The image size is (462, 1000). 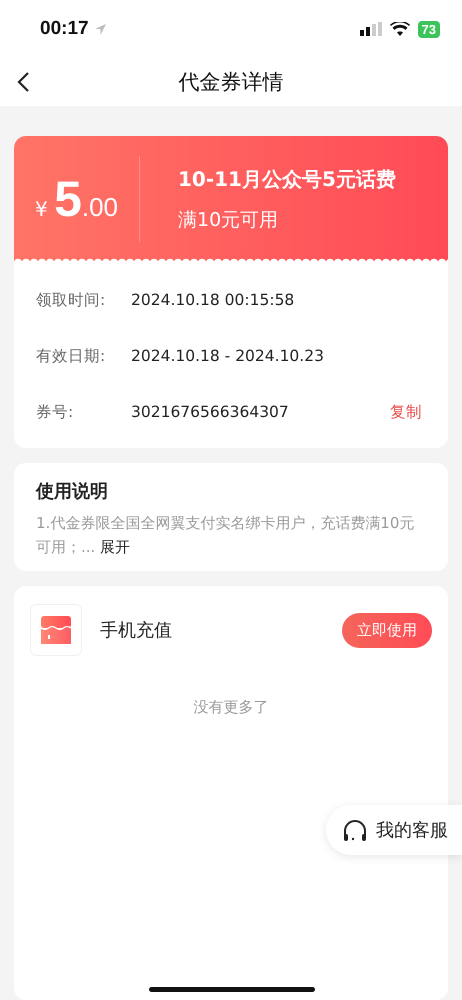 What do you see at coordinates (136, 630) in the screenshot?
I see `service-name: 手机充值` at bounding box center [136, 630].